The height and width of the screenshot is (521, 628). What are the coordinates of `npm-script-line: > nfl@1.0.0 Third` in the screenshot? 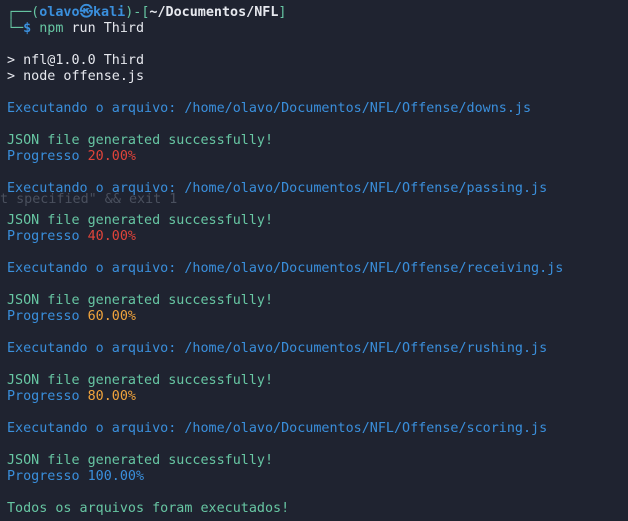 It's located at (76, 60).